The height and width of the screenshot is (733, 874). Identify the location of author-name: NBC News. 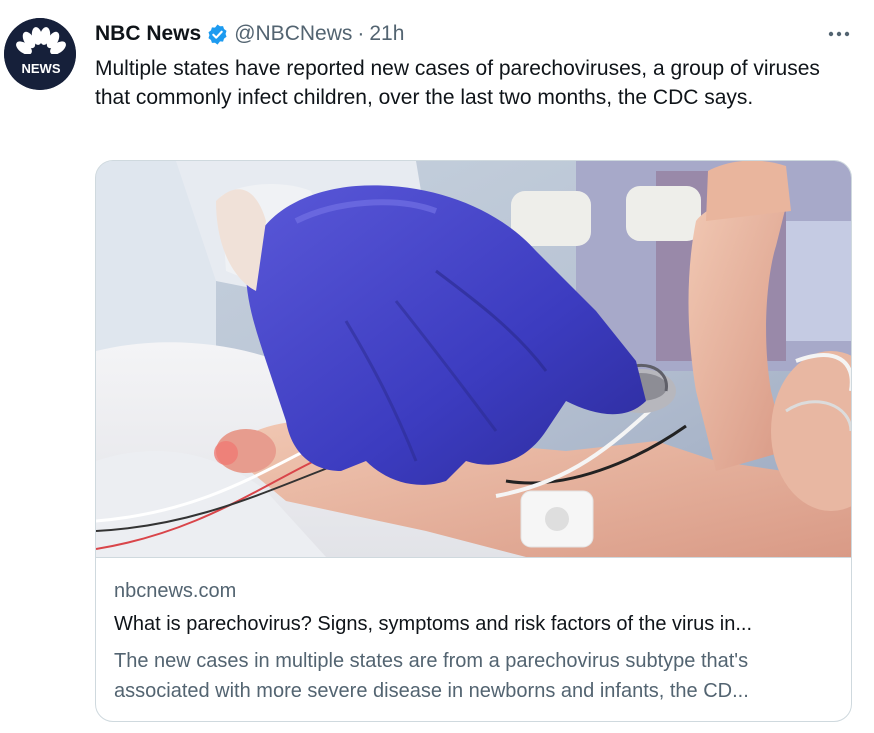
(148, 34).